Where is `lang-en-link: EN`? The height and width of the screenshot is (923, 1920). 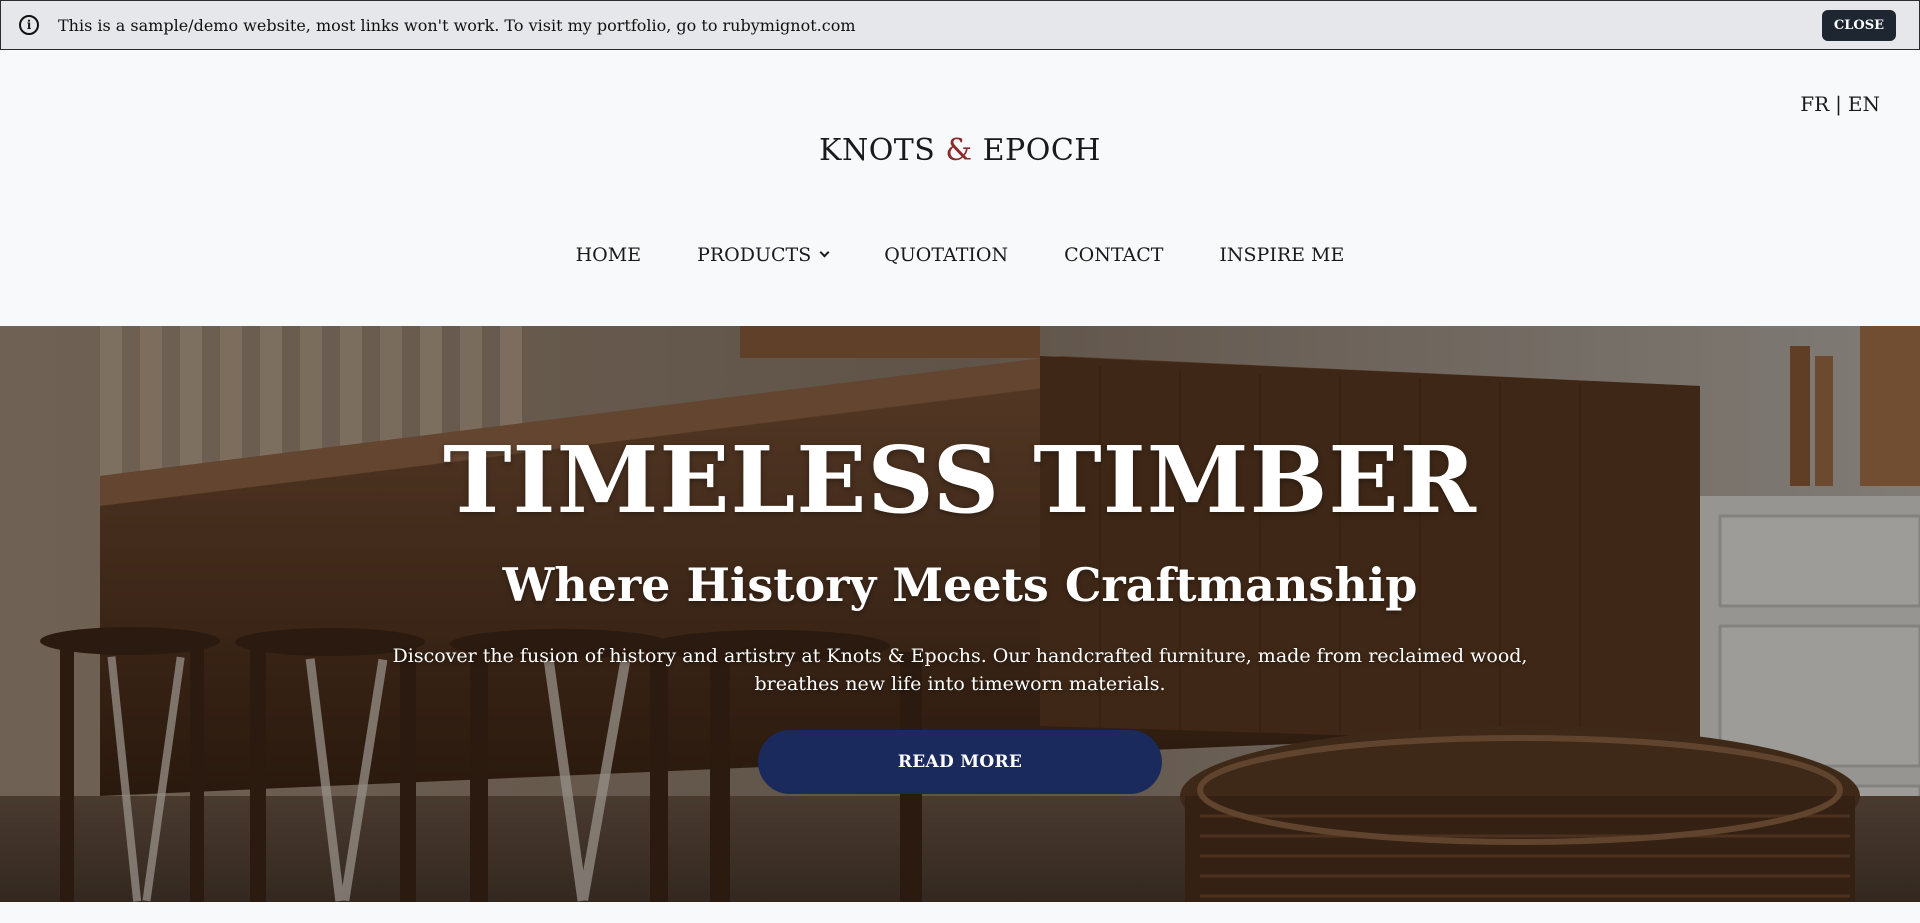 lang-en-link: EN is located at coordinates (1864, 104).